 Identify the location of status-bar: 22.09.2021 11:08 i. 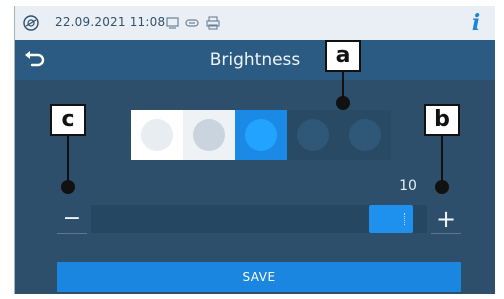
(255, 23).